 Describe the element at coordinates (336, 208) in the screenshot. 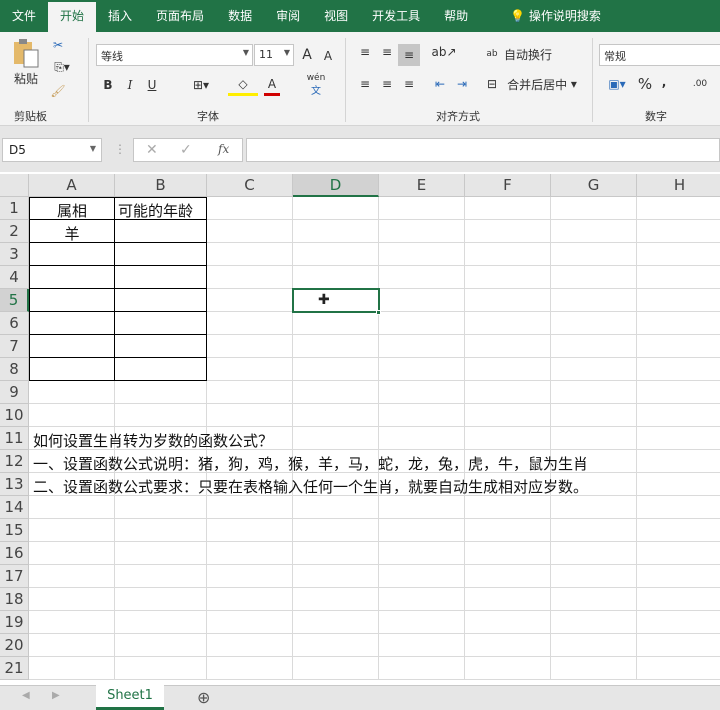

I see `cell-D1` at that location.